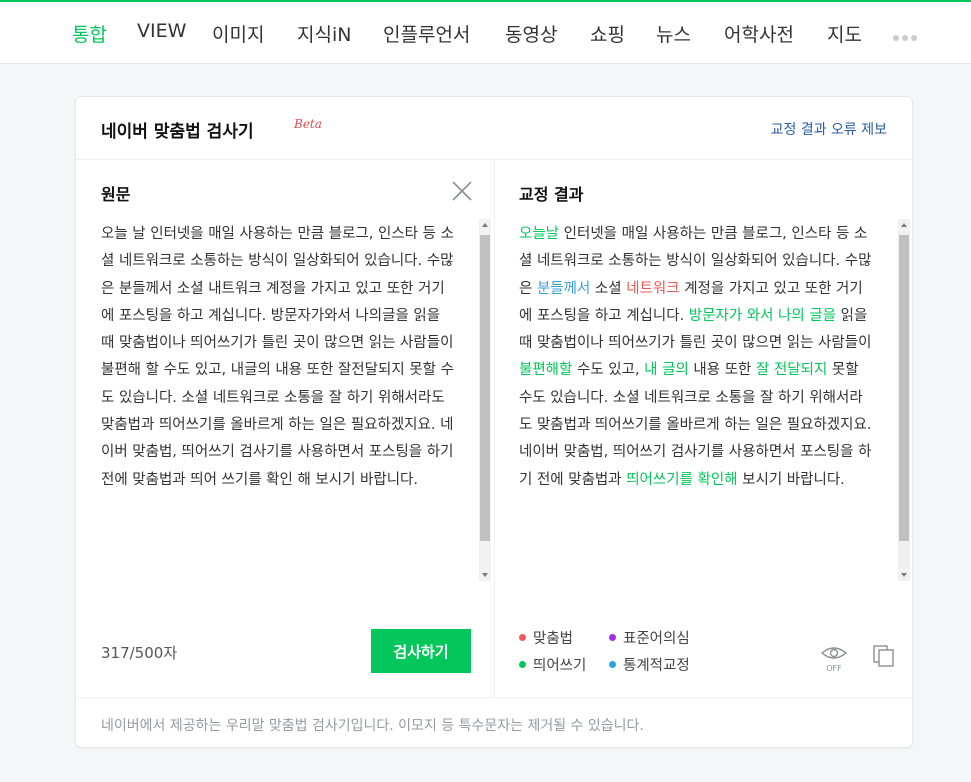  What do you see at coordinates (759, 33) in the screenshot?
I see `tab-dictionary: 어학사전` at bounding box center [759, 33].